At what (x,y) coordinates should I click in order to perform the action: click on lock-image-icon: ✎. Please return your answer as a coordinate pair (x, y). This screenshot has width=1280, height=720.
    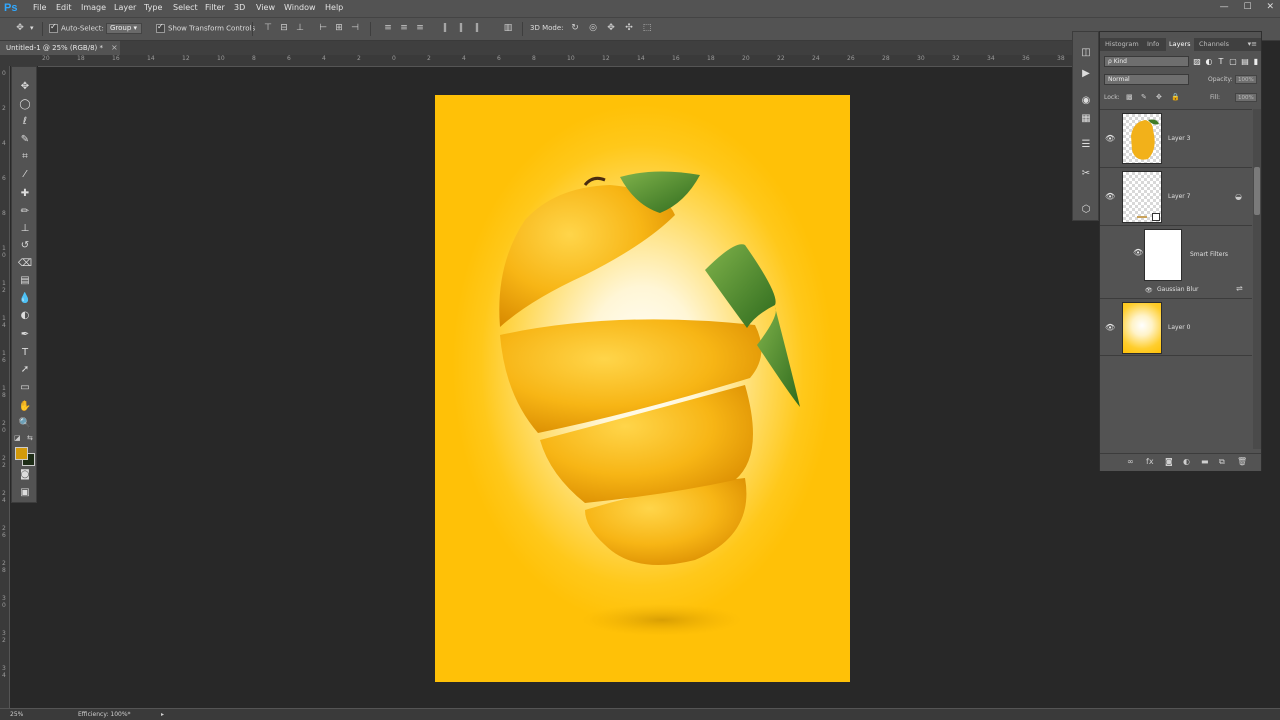
    Looking at the image, I should click on (1144, 97).